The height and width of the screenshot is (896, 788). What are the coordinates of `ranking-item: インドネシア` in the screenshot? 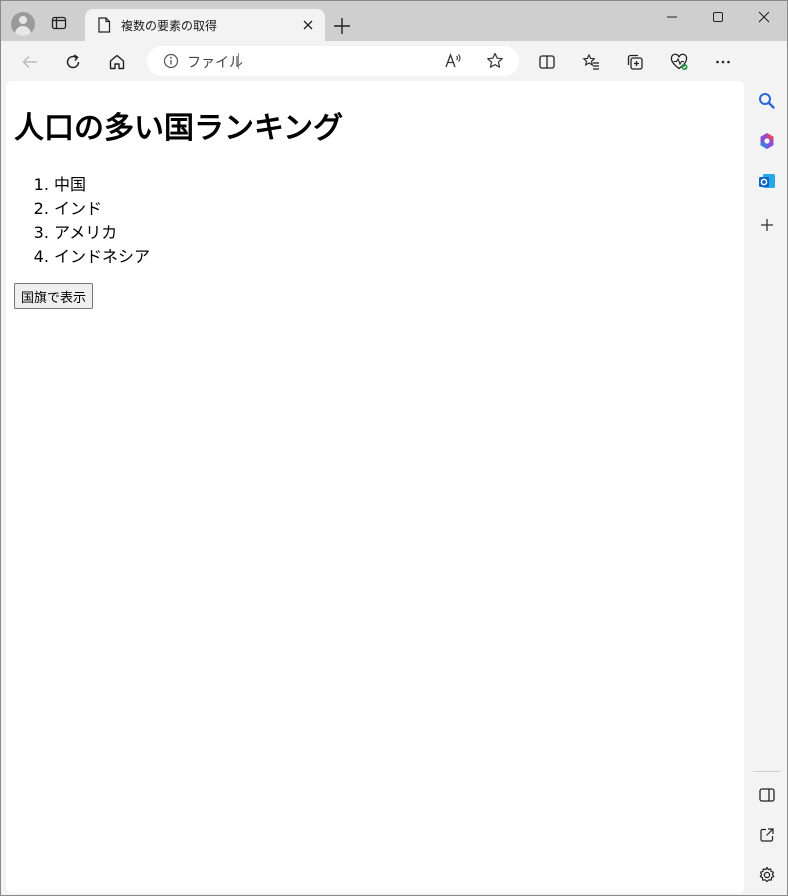 It's located at (102, 257).